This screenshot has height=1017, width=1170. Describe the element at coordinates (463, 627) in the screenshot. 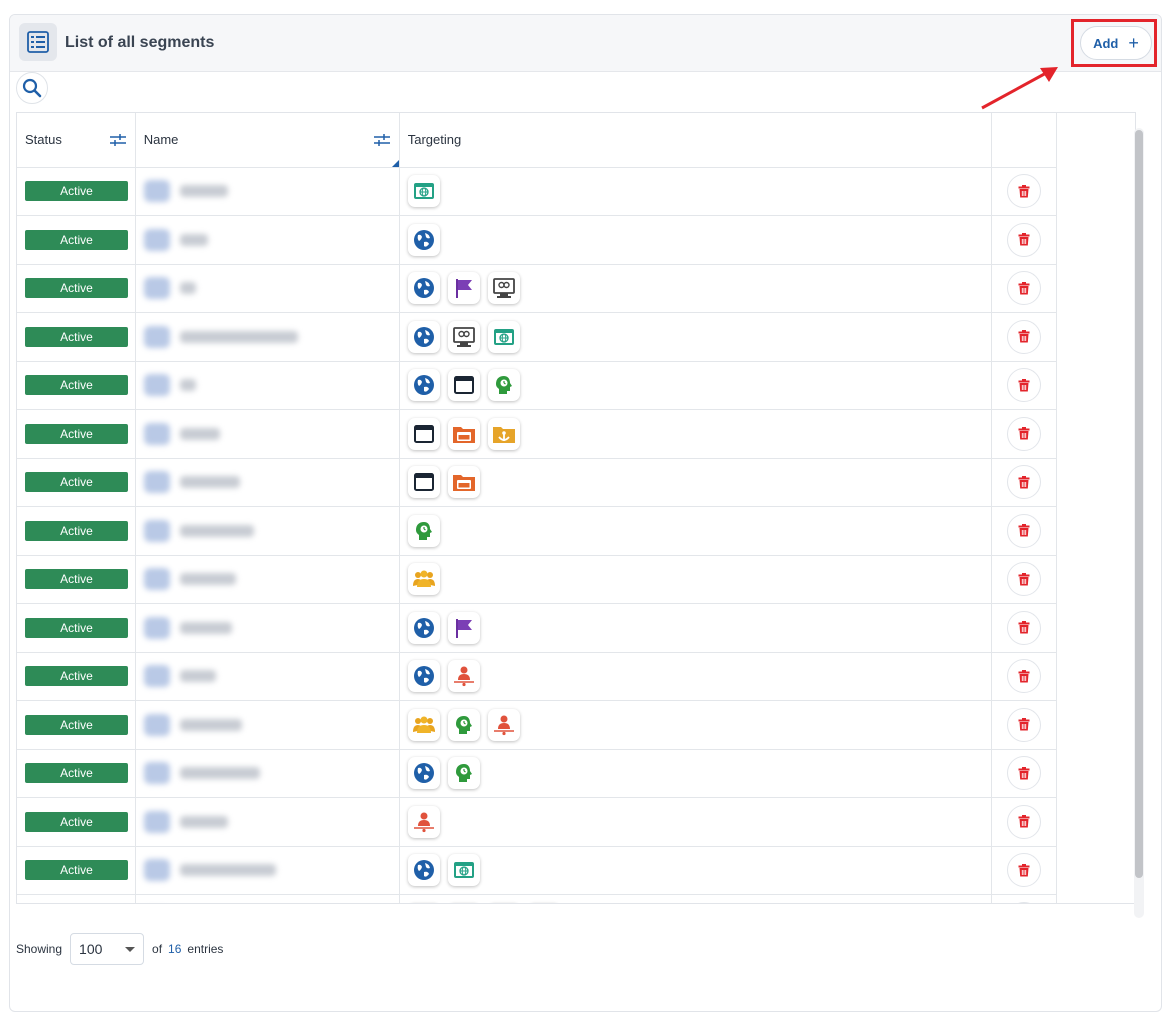

I see `flag-icon` at that location.